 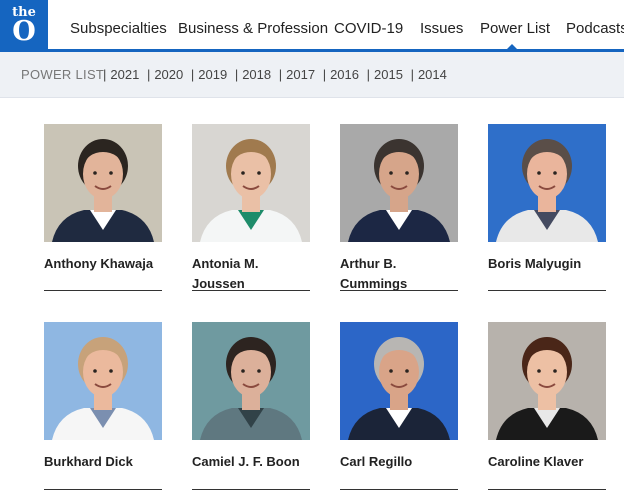 What do you see at coordinates (388, 74) in the screenshot?
I see `year-link-2015: 2015` at bounding box center [388, 74].